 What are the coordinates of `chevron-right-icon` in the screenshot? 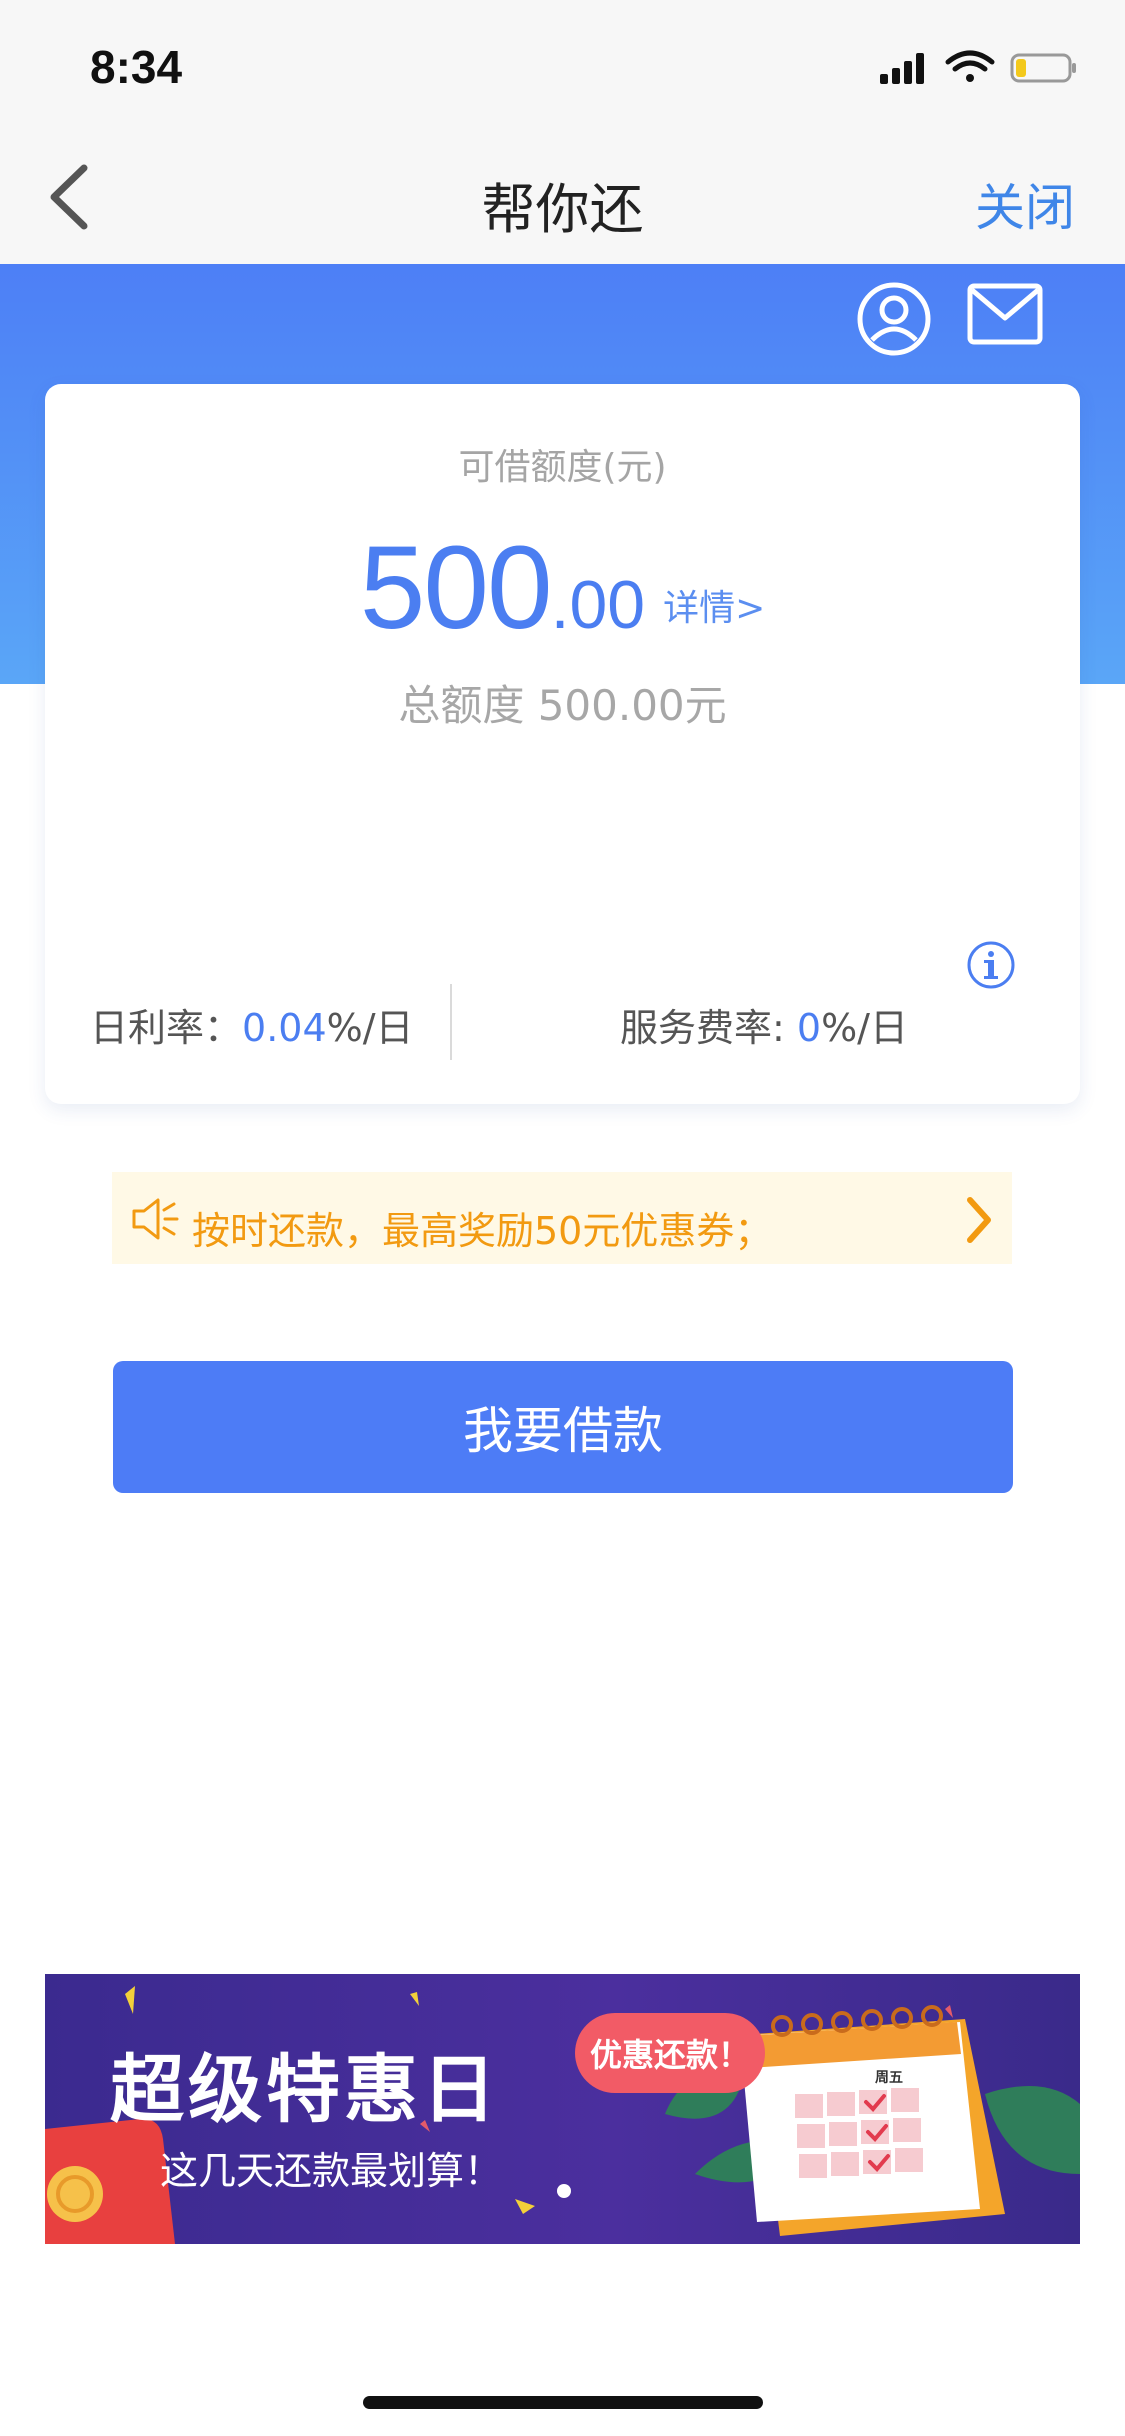 It's located at (979, 1220).